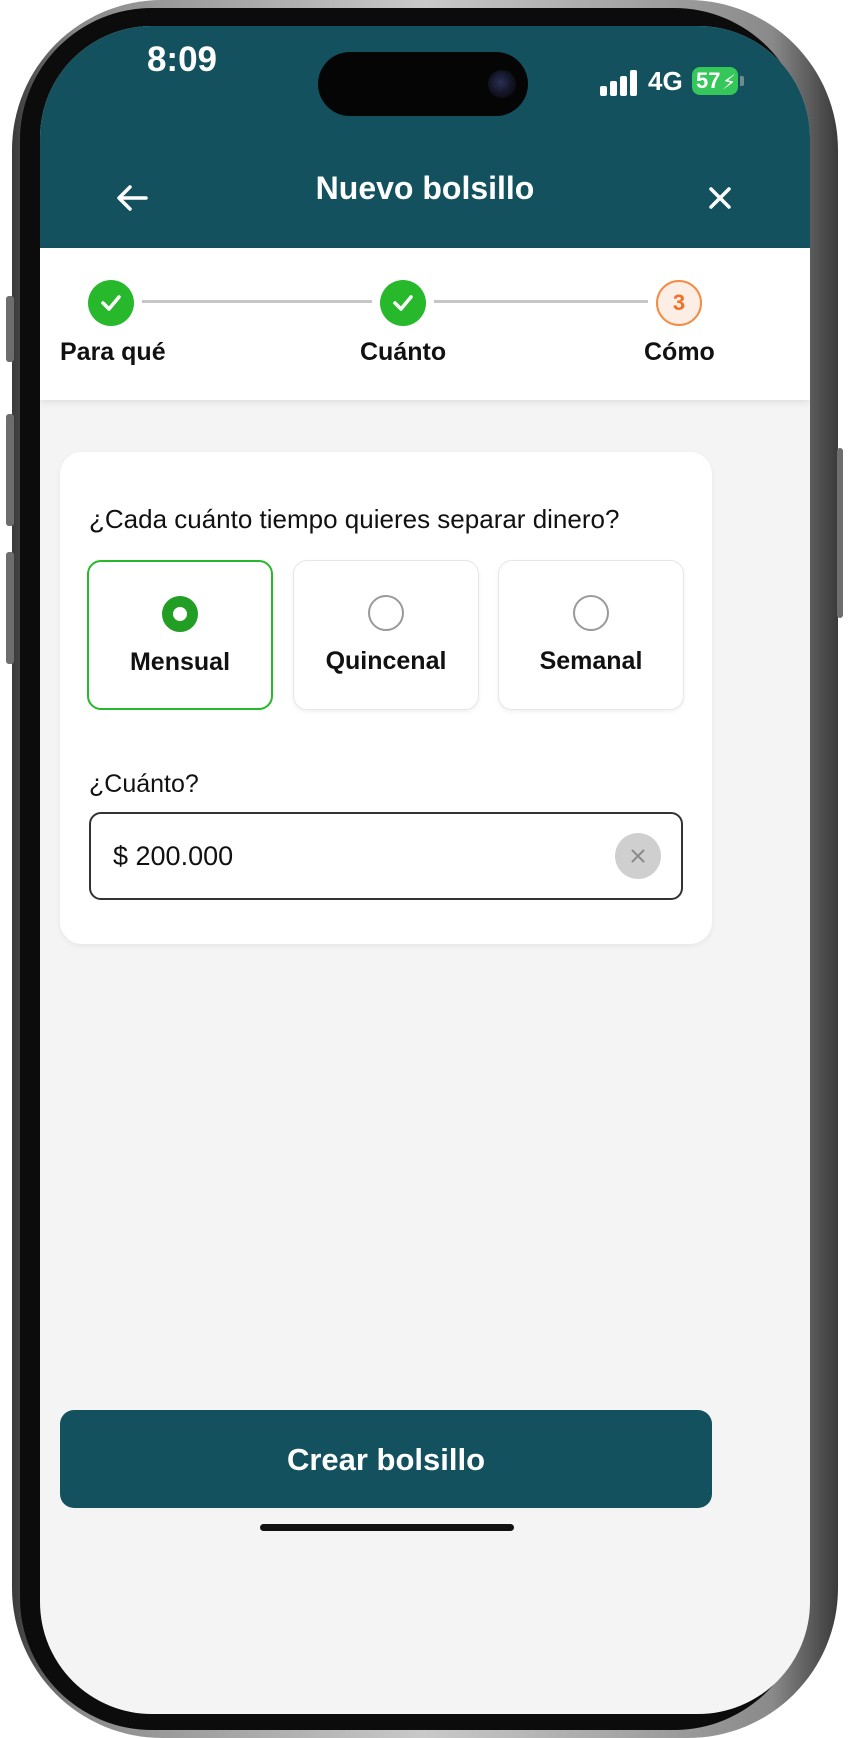 This screenshot has width=851, height=1738. Describe the element at coordinates (591, 635) in the screenshot. I see `option-semanal: Semanal` at that location.